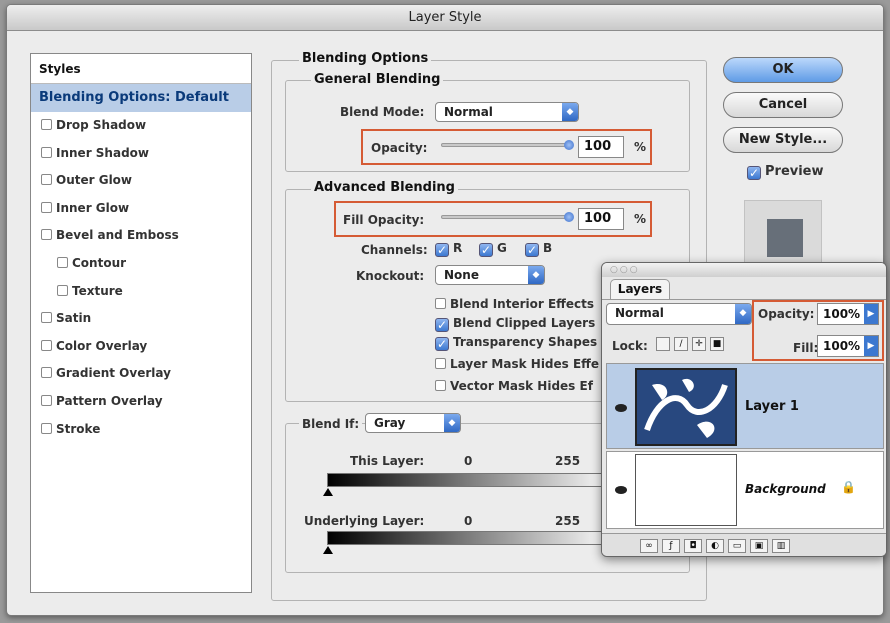 This screenshot has height=623, width=890. I want to click on preview-swatch, so click(785, 238).